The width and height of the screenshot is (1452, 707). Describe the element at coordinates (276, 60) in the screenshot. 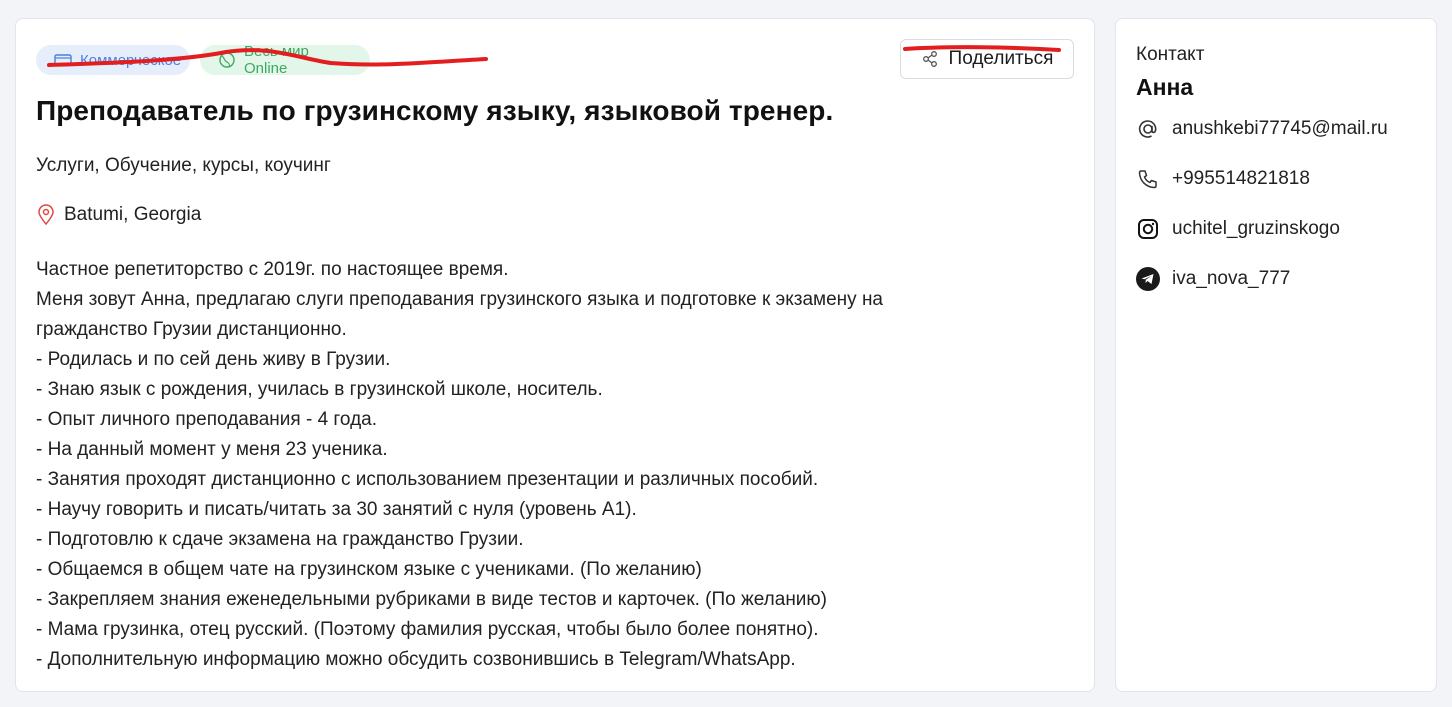

I see `tag-label: Весь мир Online` at that location.